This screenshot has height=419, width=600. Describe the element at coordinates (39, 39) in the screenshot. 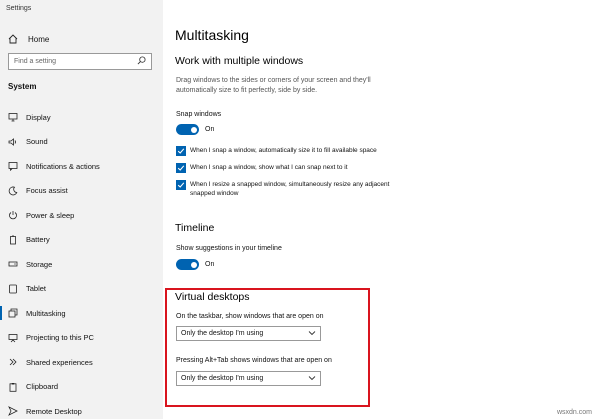

I see `home-label: Home` at that location.